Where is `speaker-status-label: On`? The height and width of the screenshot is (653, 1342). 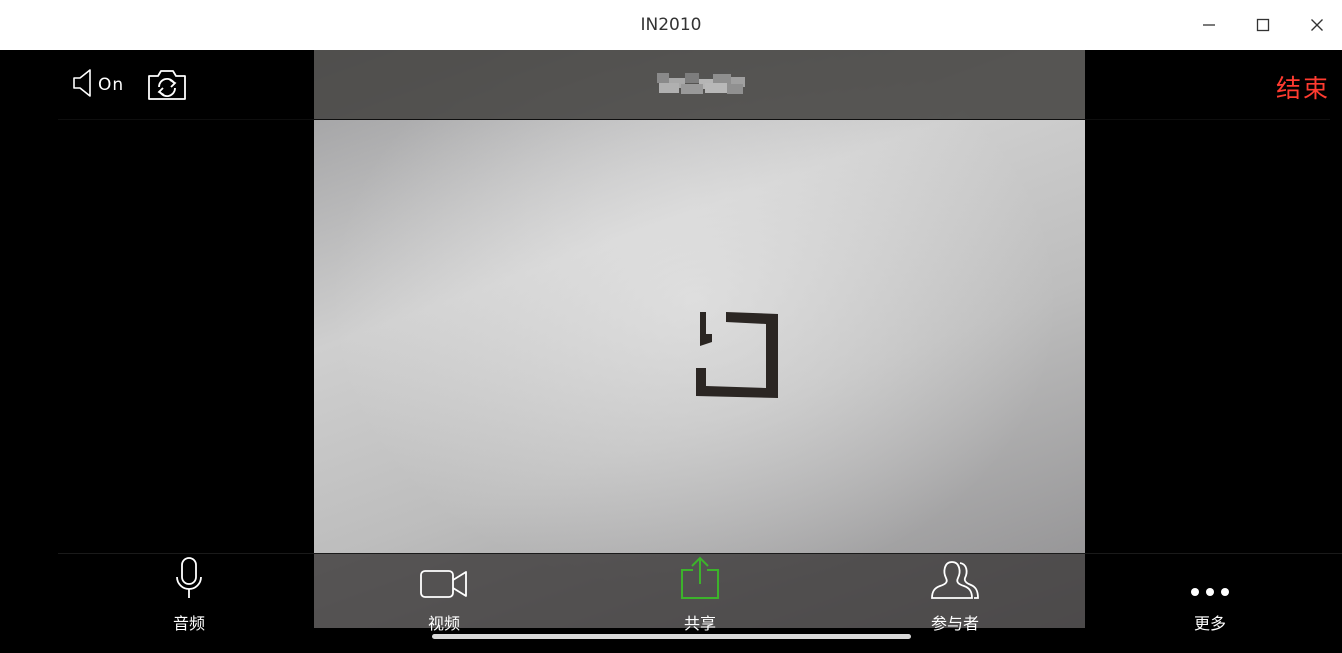 speaker-status-label: On is located at coordinates (111, 85).